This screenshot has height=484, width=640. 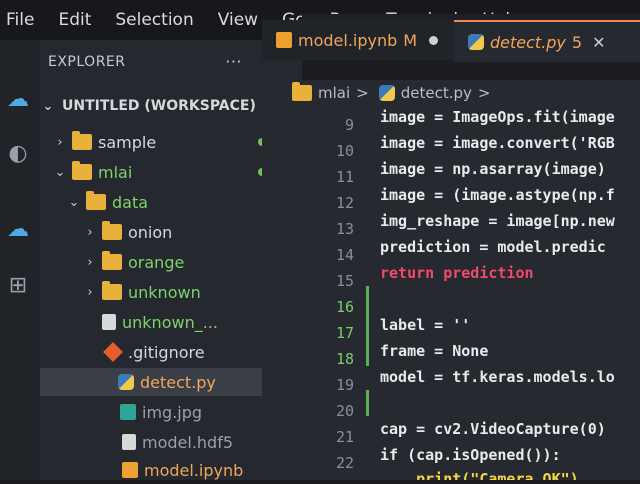 I want to click on line-number: 22, so click(x=344, y=463).